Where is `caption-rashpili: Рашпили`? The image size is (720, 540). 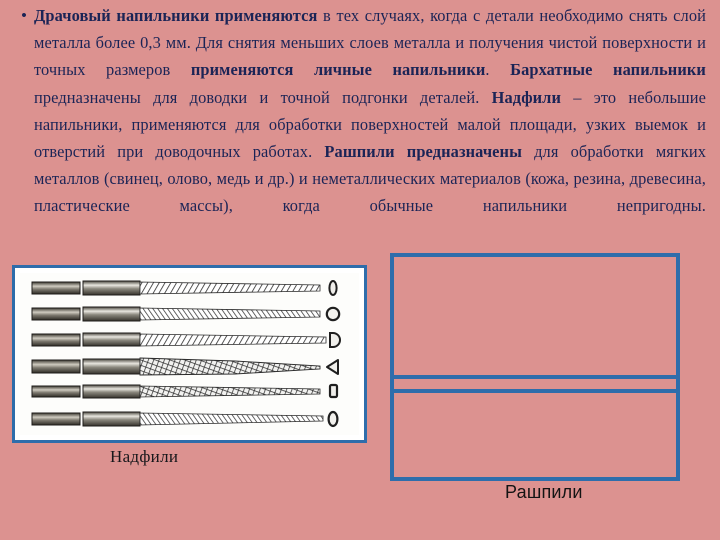 caption-rashpili: Рашпили is located at coordinates (544, 492).